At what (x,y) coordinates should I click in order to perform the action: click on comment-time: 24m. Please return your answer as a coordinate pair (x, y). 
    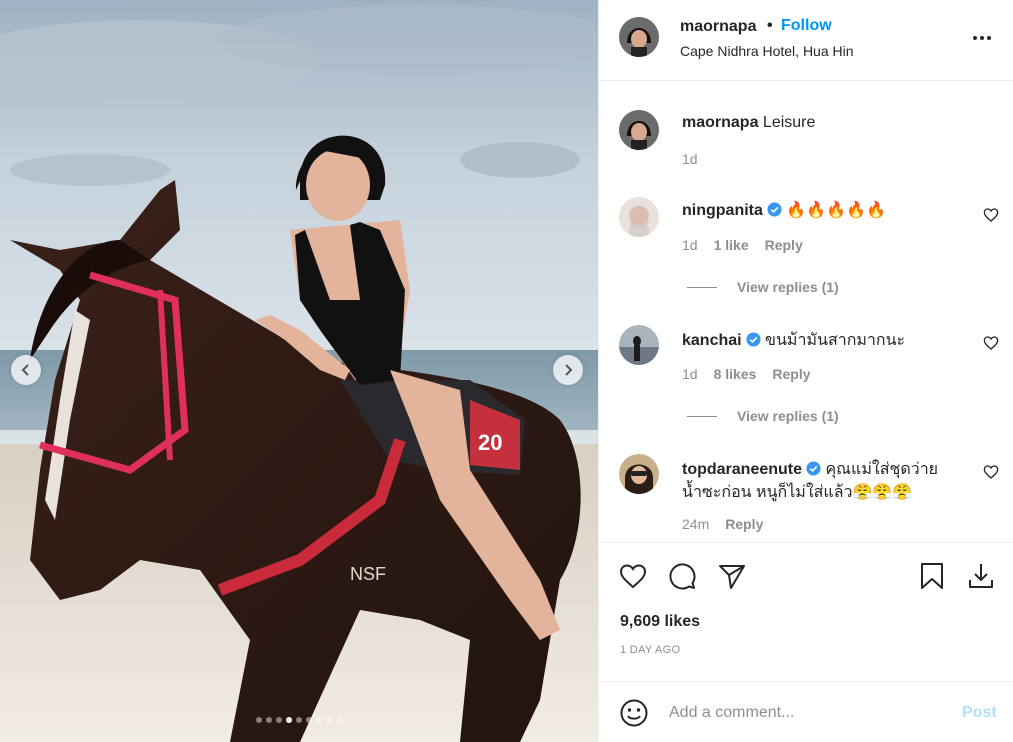
    Looking at the image, I should click on (695, 524).